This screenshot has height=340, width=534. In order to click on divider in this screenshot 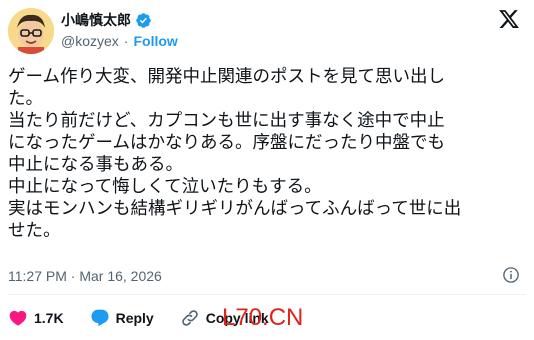, I will do `click(267, 294)`.